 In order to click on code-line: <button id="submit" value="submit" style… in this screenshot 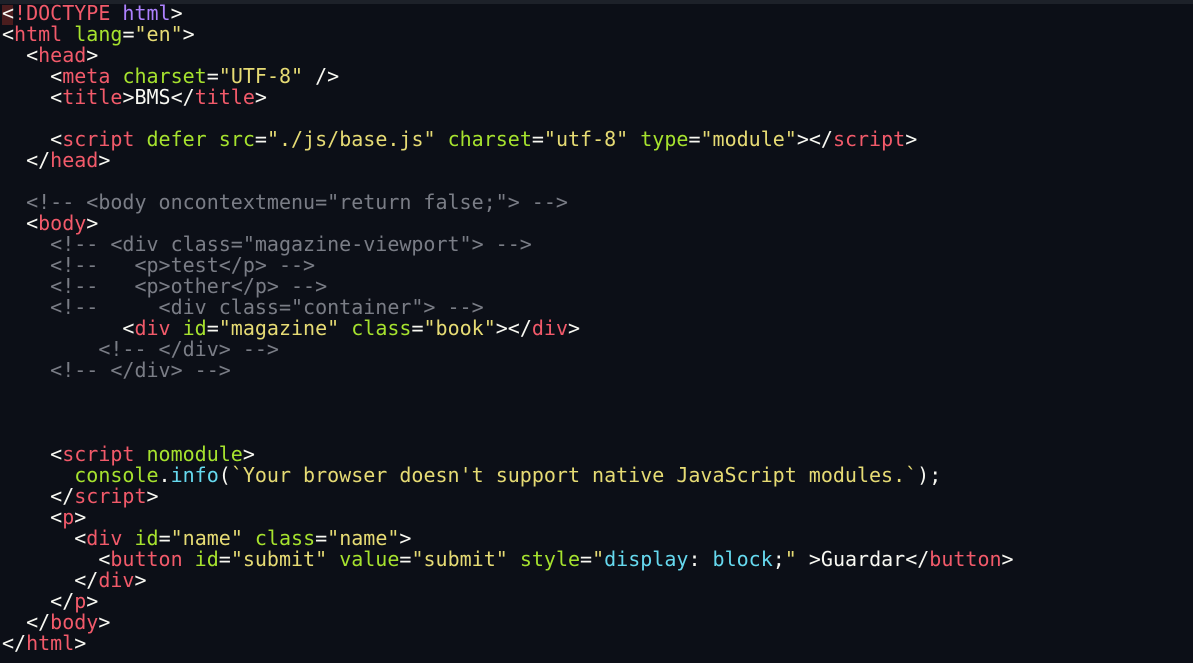, I will do `click(508, 559)`.